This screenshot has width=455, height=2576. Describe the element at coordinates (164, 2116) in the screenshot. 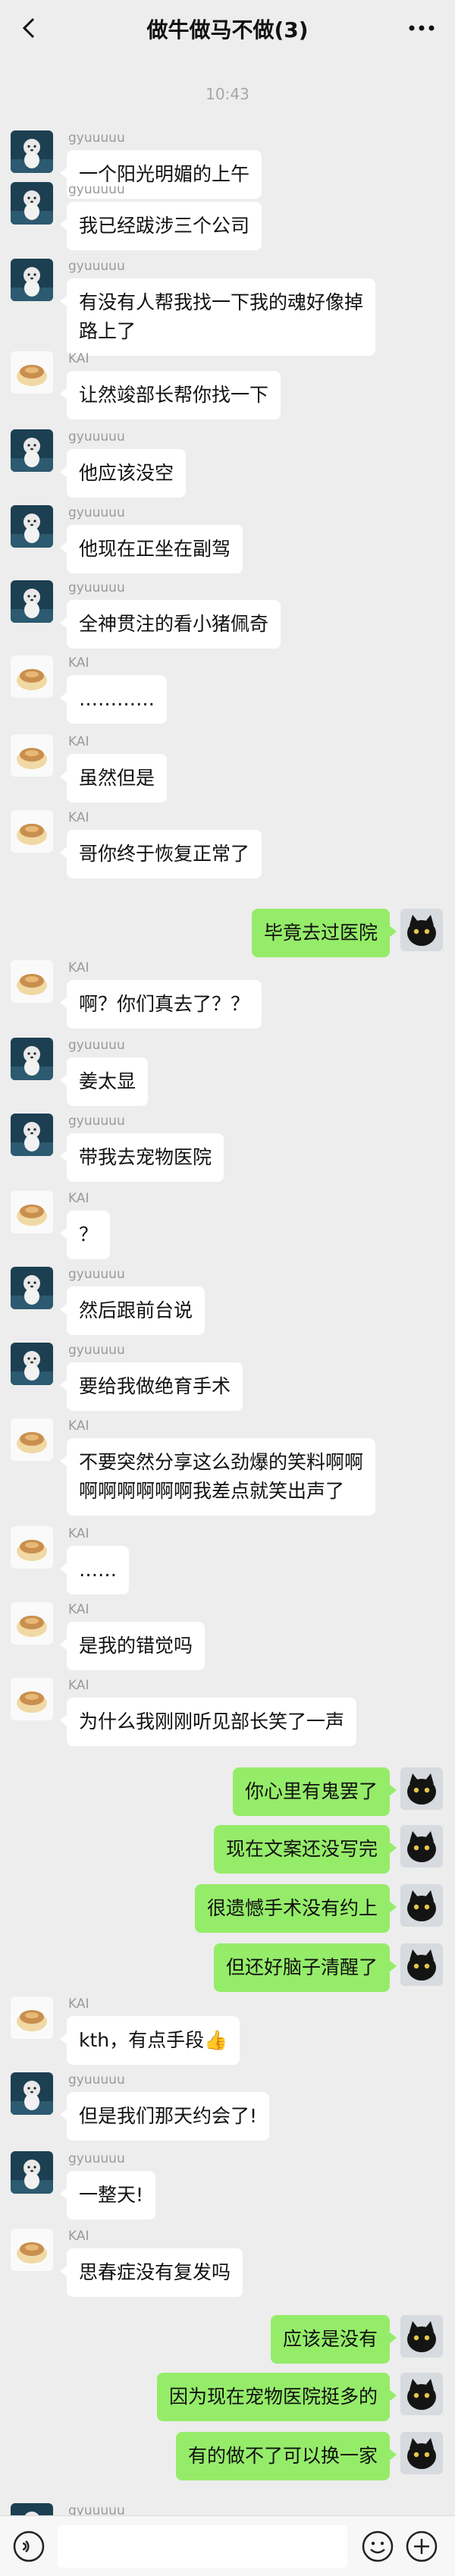

I see `message-bubble: 但是我们那天约会了!` at that location.